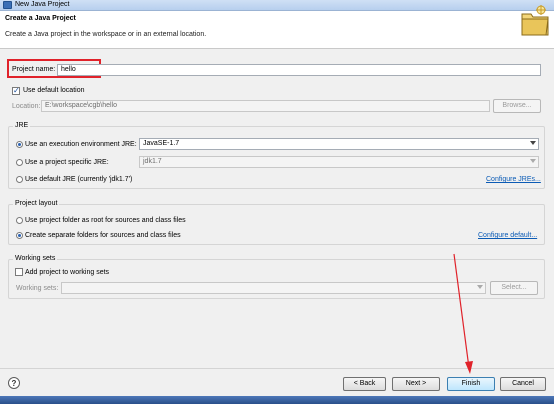 The width and height of the screenshot is (554, 404). What do you see at coordinates (37, 288) in the screenshot?
I see `working-sets-label: Working sets:` at bounding box center [37, 288].